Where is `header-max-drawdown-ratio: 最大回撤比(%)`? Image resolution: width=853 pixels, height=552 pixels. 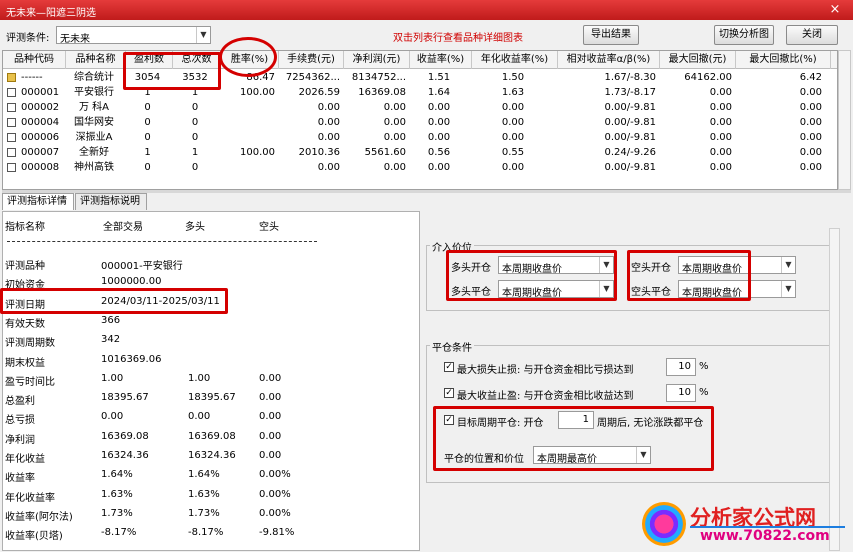 header-max-drawdown-ratio: 最大回撤比(%) is located at coordinates (783, 60).